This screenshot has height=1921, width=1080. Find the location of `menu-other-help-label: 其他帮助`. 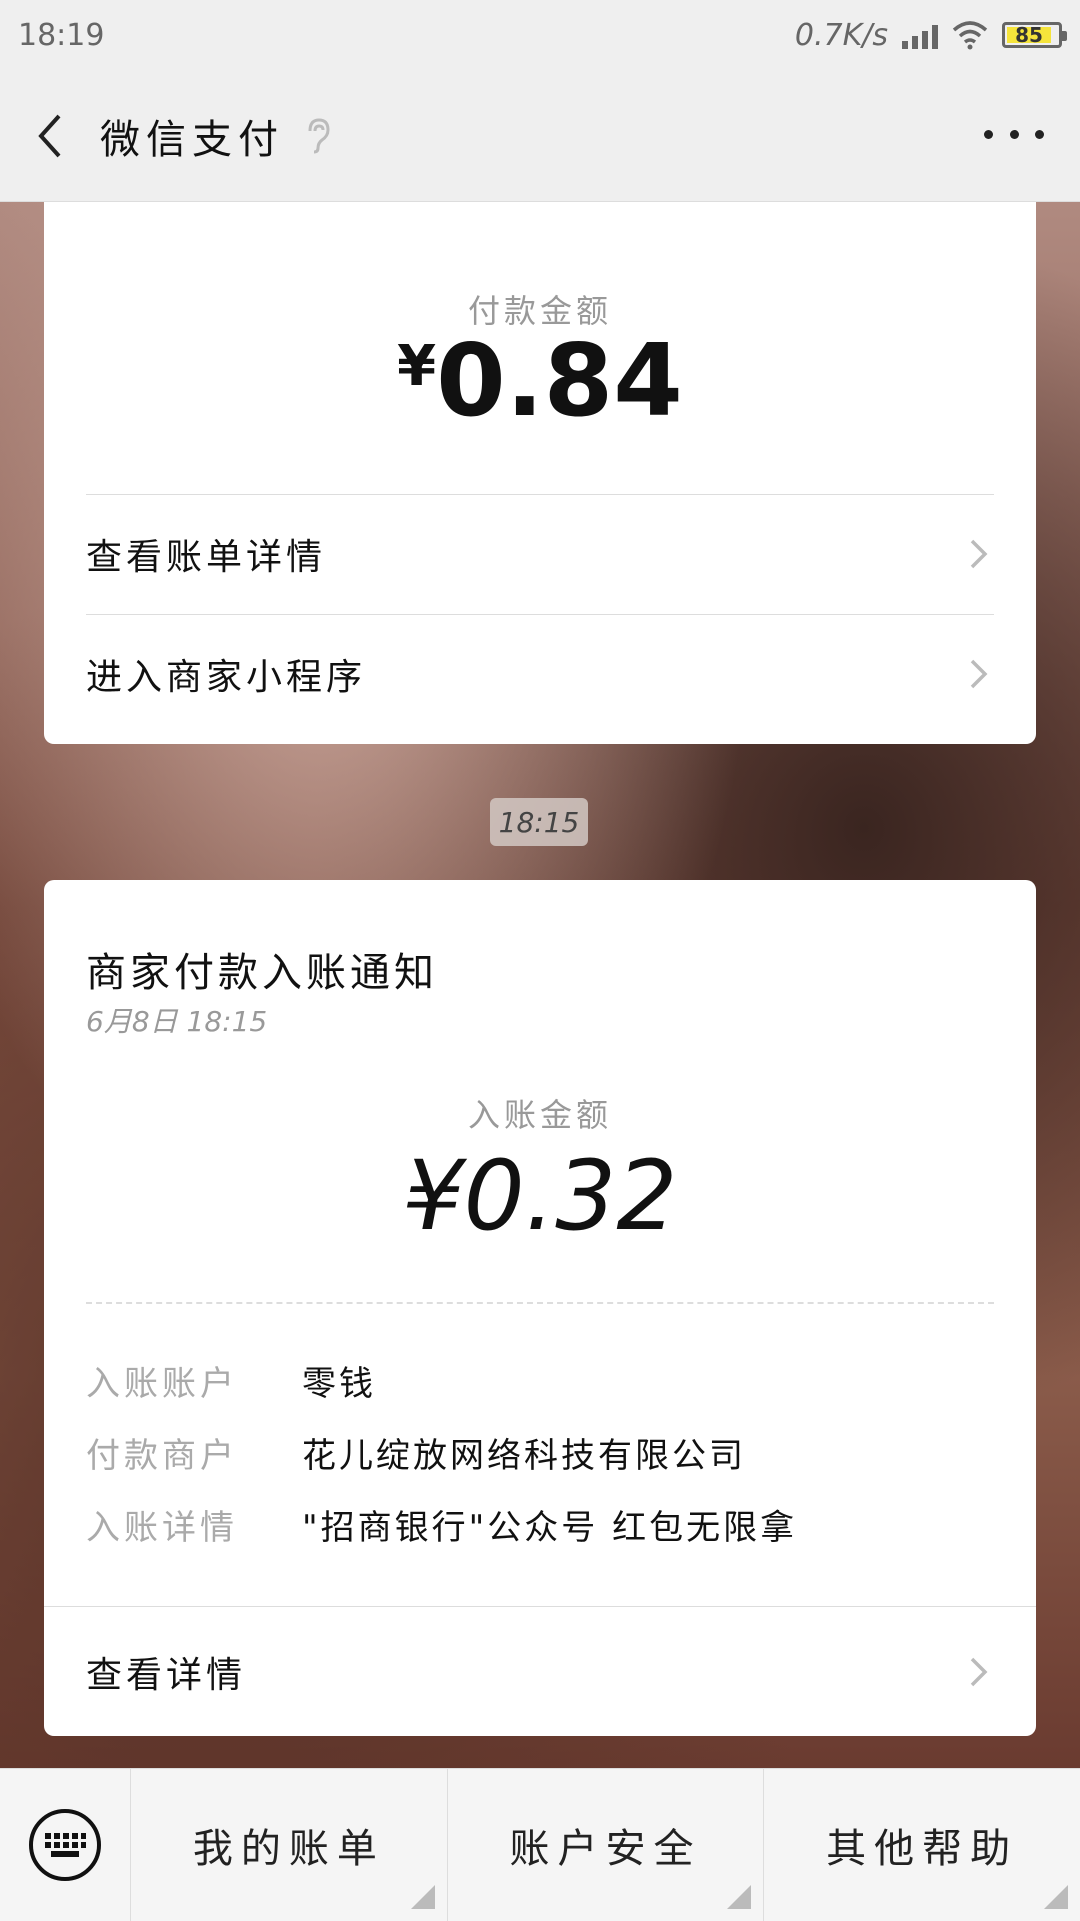

menu-other-help-label: 其他帮助 is located at coordinates (922, 1849).